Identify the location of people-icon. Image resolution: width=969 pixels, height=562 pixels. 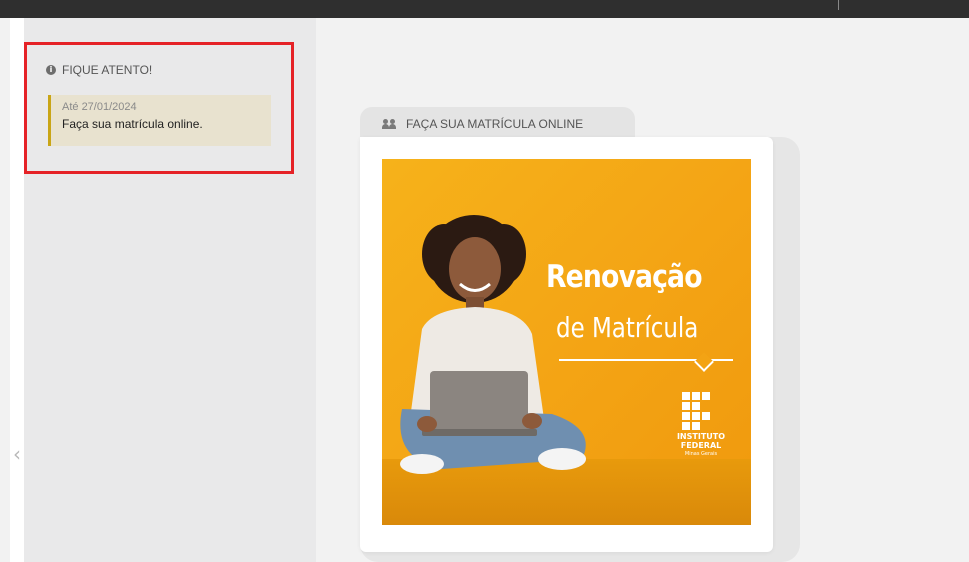
(389, 124).